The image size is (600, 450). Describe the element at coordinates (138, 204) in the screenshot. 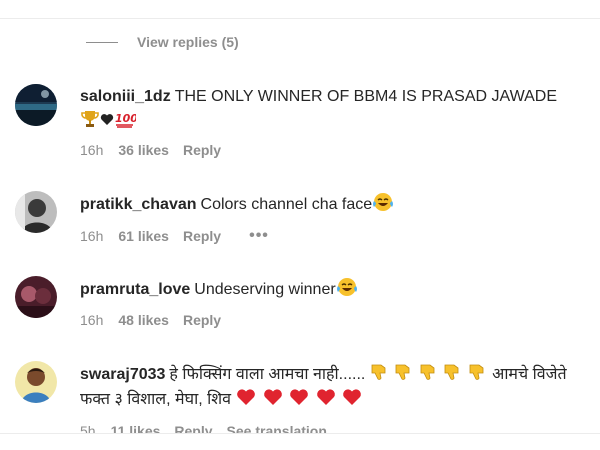

I see `comment-username: pratikk_chavan` at that location.